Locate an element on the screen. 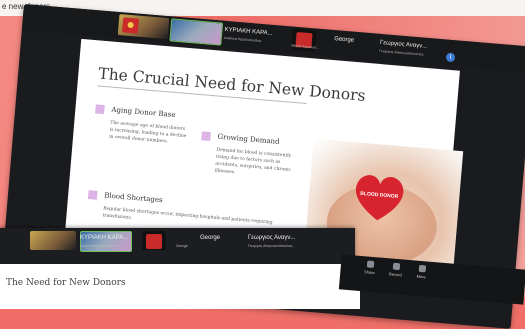 The height and width of the screenshot is (329, 525). more-button: More is located at coordinates (421, 271).